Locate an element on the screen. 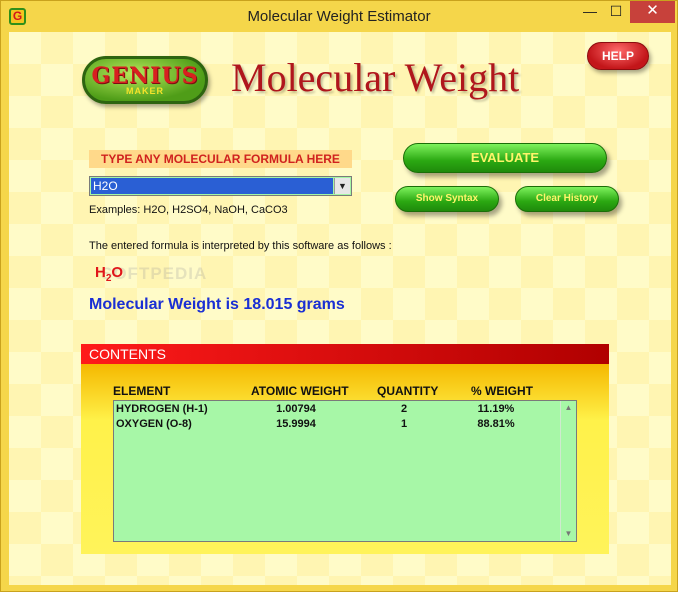 This screenshot has width=678, height=592. formula-combobox: ▼ is located at coordinates (220, 186).